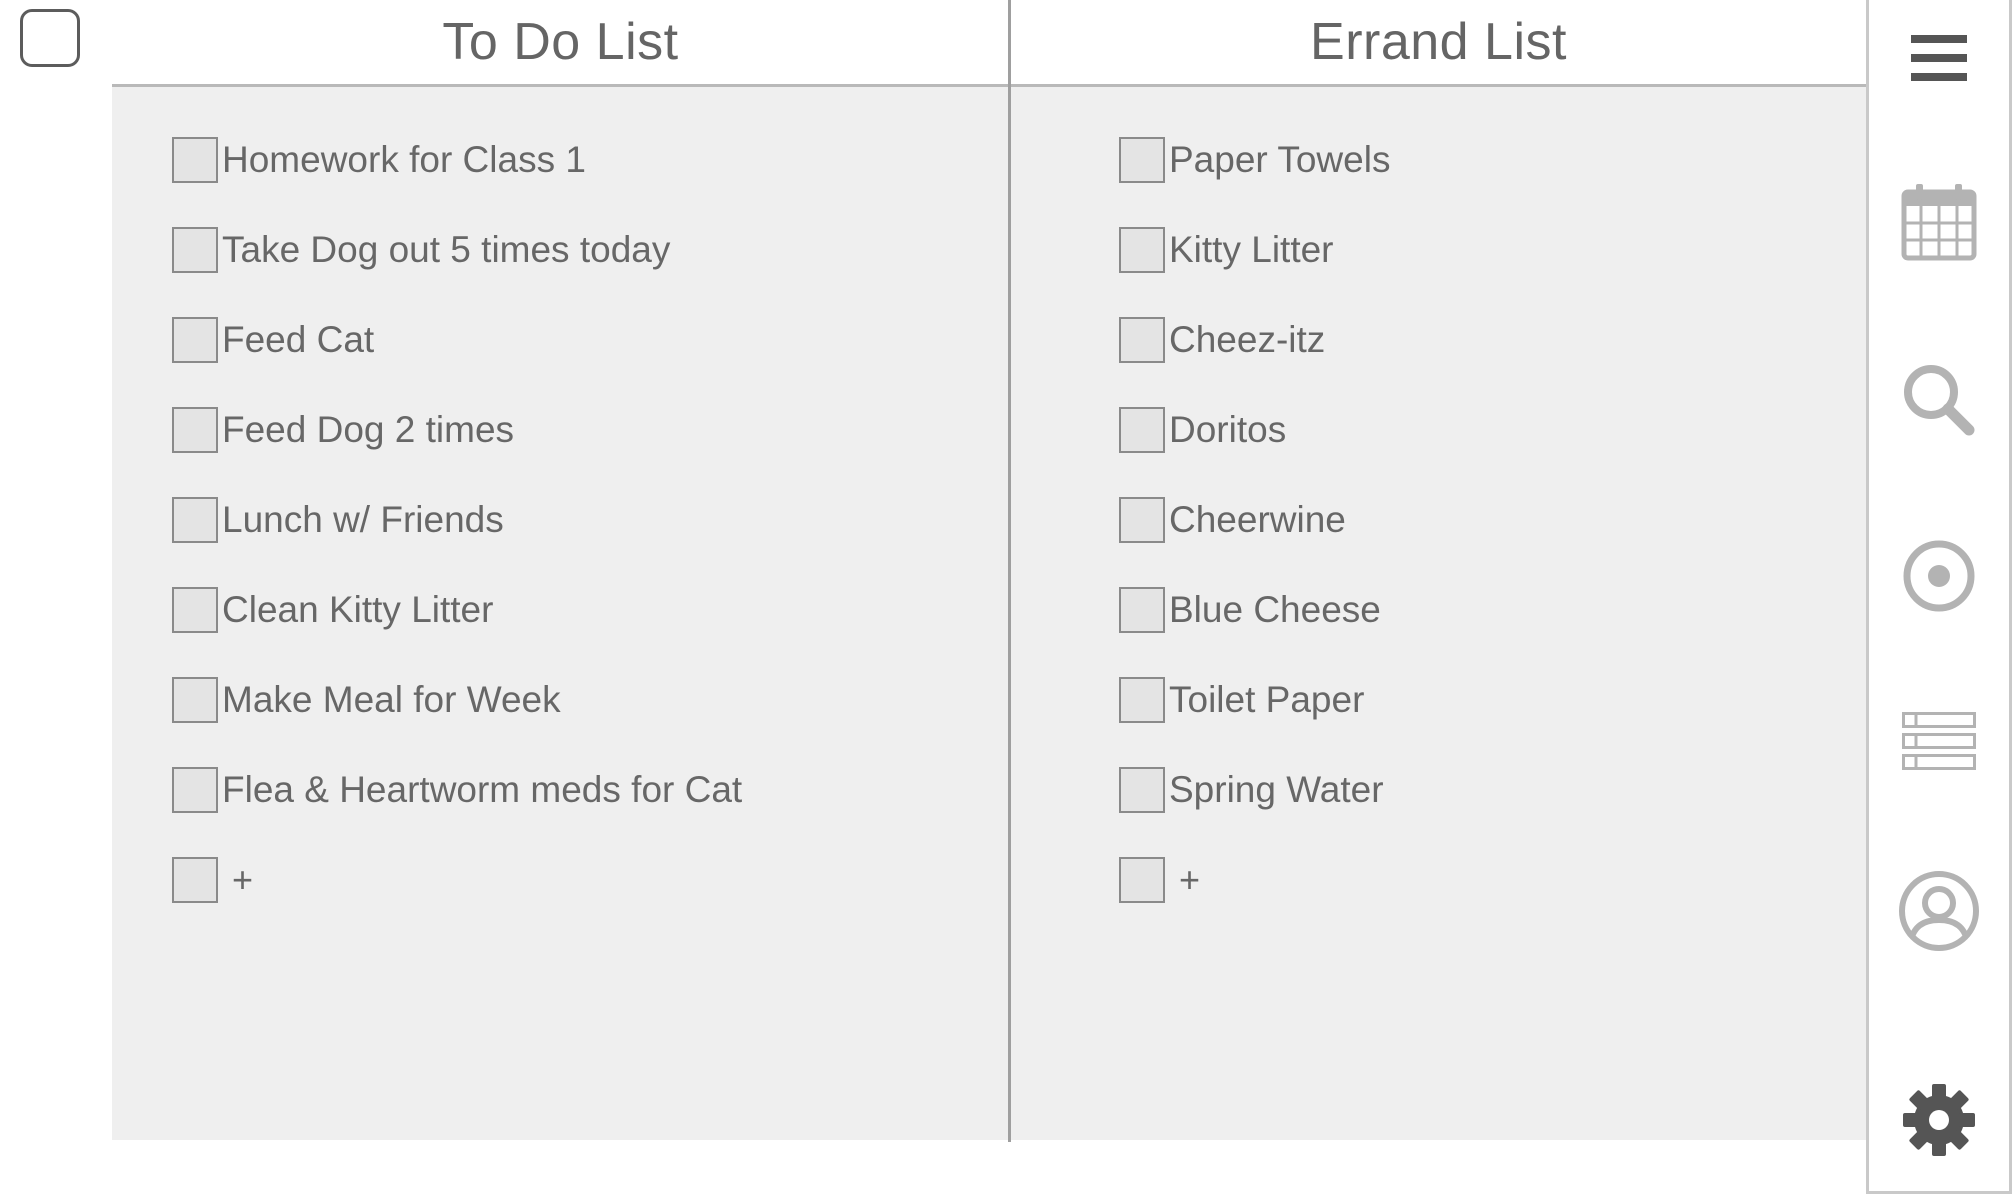  I want to click on todo-item: Take Dog out 5 times today, so click(421, 250).